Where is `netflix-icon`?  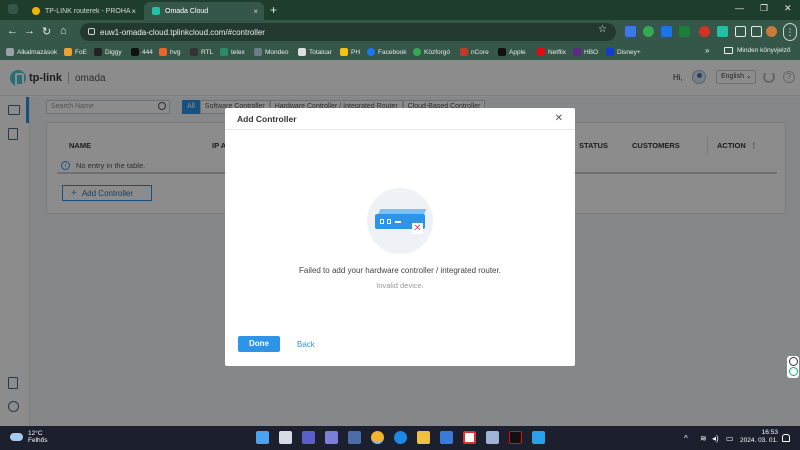 netflix-icon is located at coordinates (541, 52).